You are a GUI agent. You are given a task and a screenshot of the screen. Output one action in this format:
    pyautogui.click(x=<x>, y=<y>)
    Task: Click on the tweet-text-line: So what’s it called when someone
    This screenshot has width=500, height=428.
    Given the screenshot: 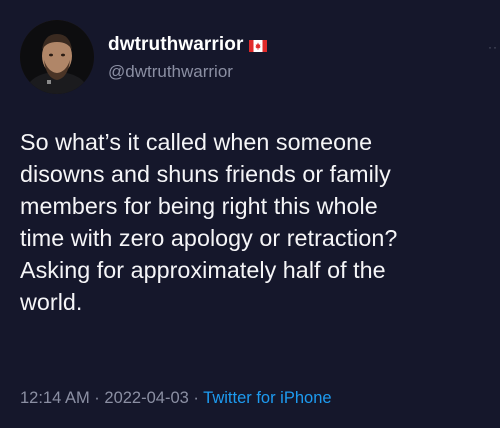 What is the action you would take?
    pyautogui.click(x=196, y=142)
    